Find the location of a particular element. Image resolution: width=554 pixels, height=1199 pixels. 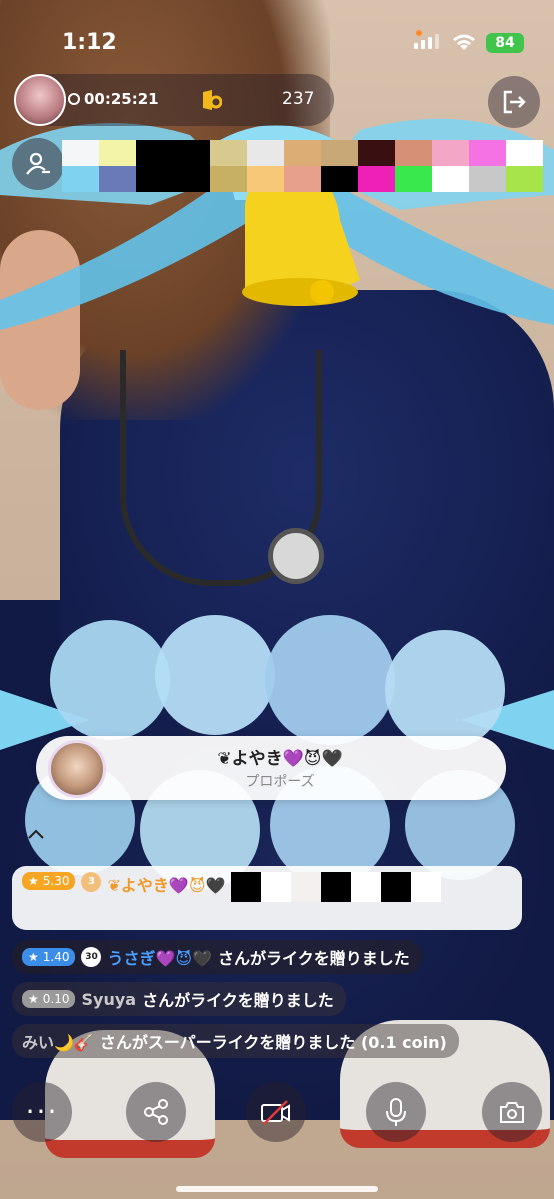

microphone-button is located at coordinates (396, 1112).